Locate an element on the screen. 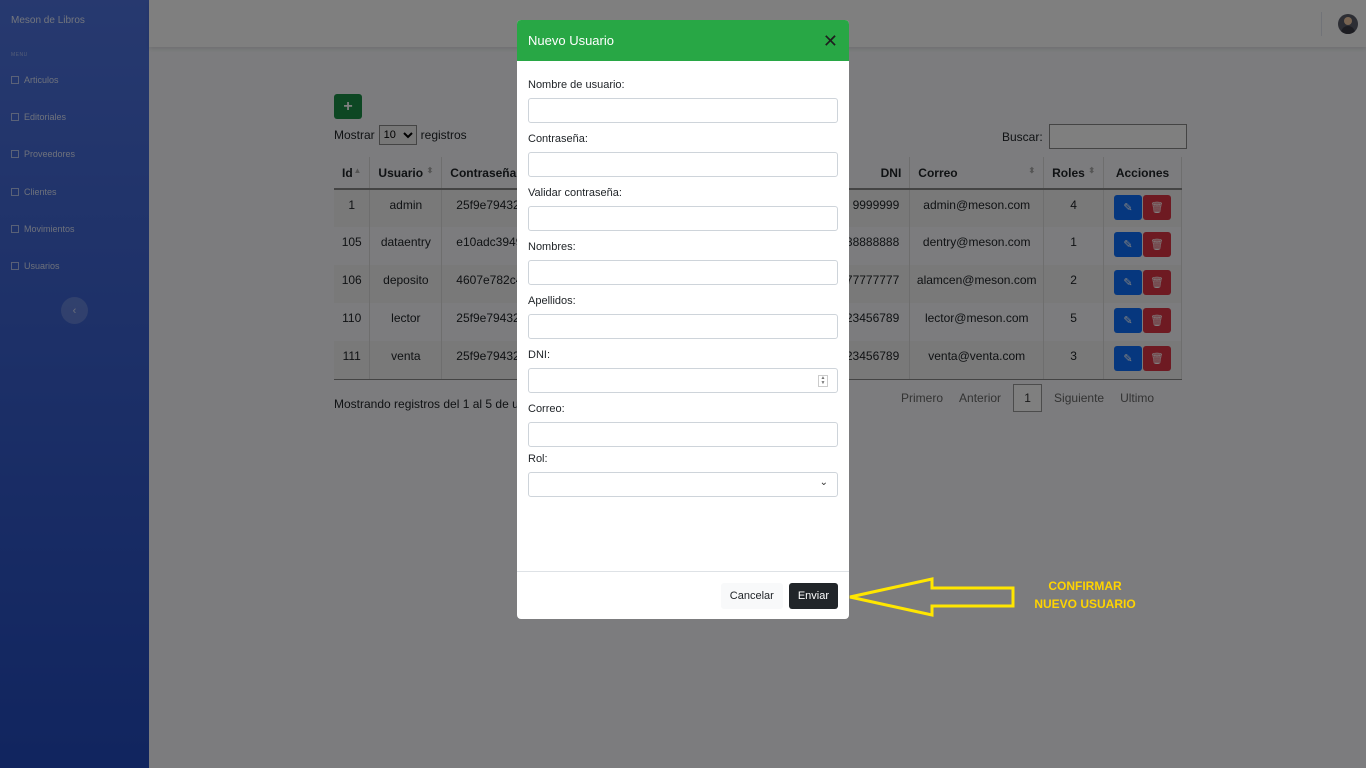 The width and height of the screenshot is (1366, 768). annotation-arrow-icon is located at coordinates (932, 597).